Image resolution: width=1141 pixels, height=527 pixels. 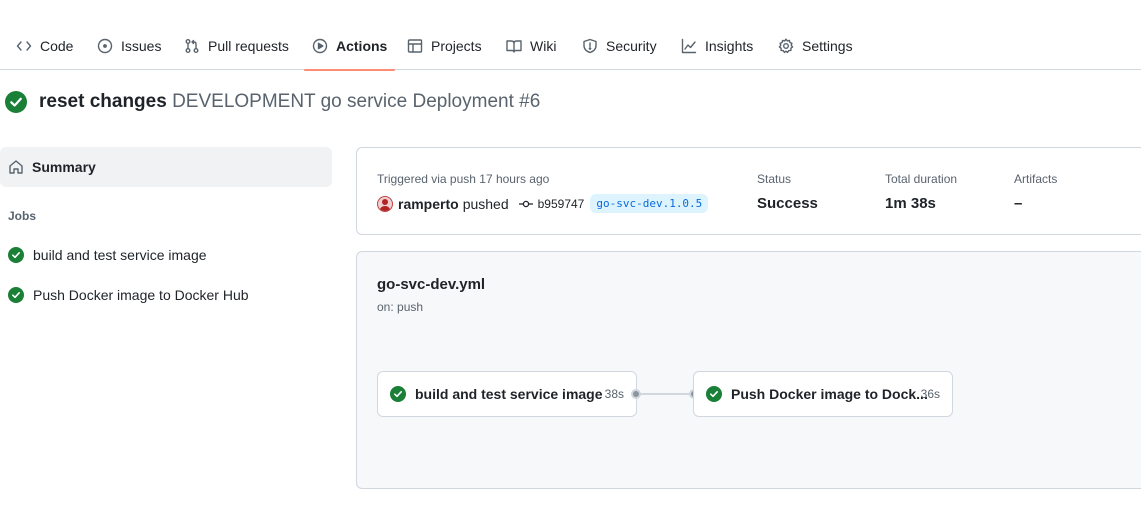 I want to click on tab-actions: Actions, so click(x=349, y=46).